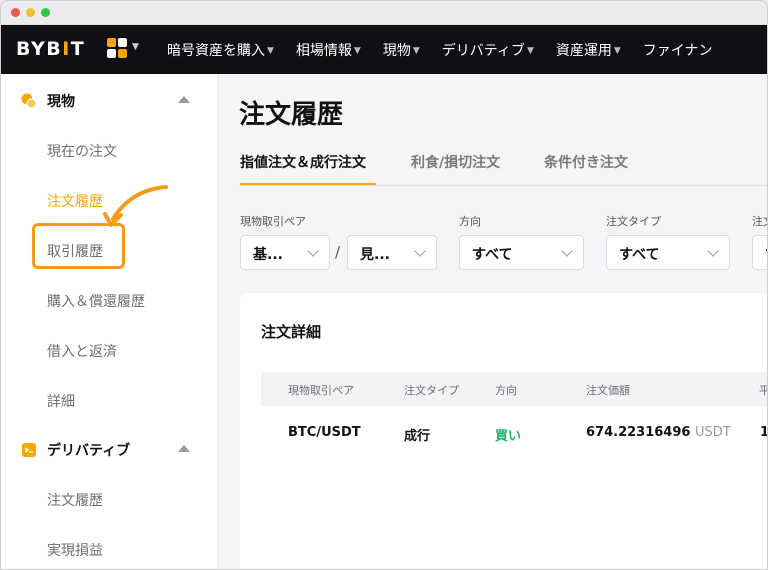 Image resolution: width=768 pixels, height=570 pixels. Describe the element at coordinates (118, 49) in the screenshot. I see `apps-grid-icon` at that location.